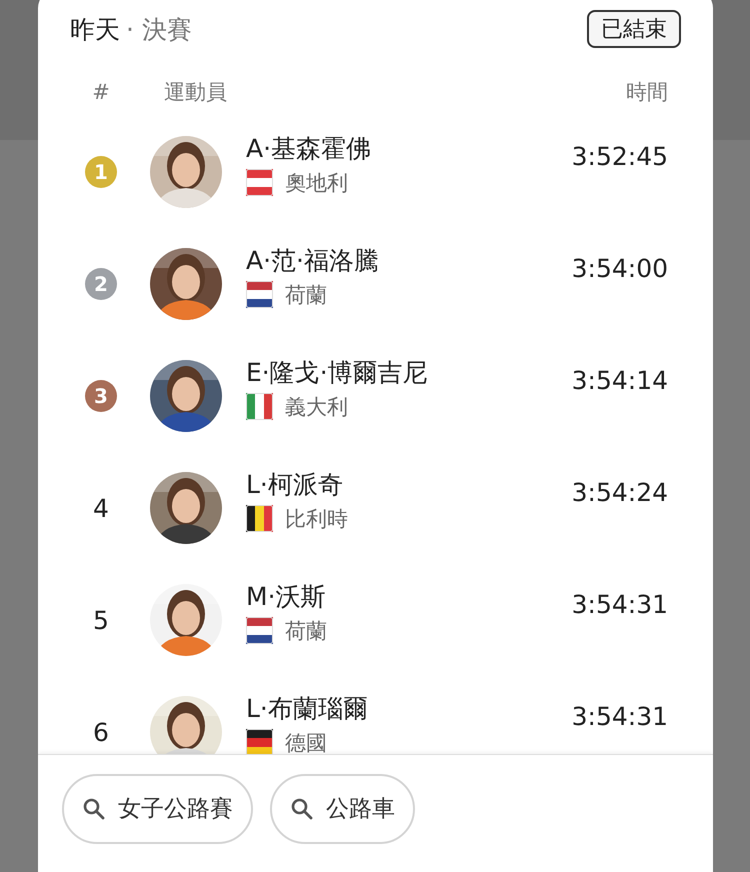 Image resolution: width=750 pixels, height=872 pixels. What do you see at coordinates (101, 172) in the screenshot?
I see `medal-badge: 1` at bounding box center [101, 172].